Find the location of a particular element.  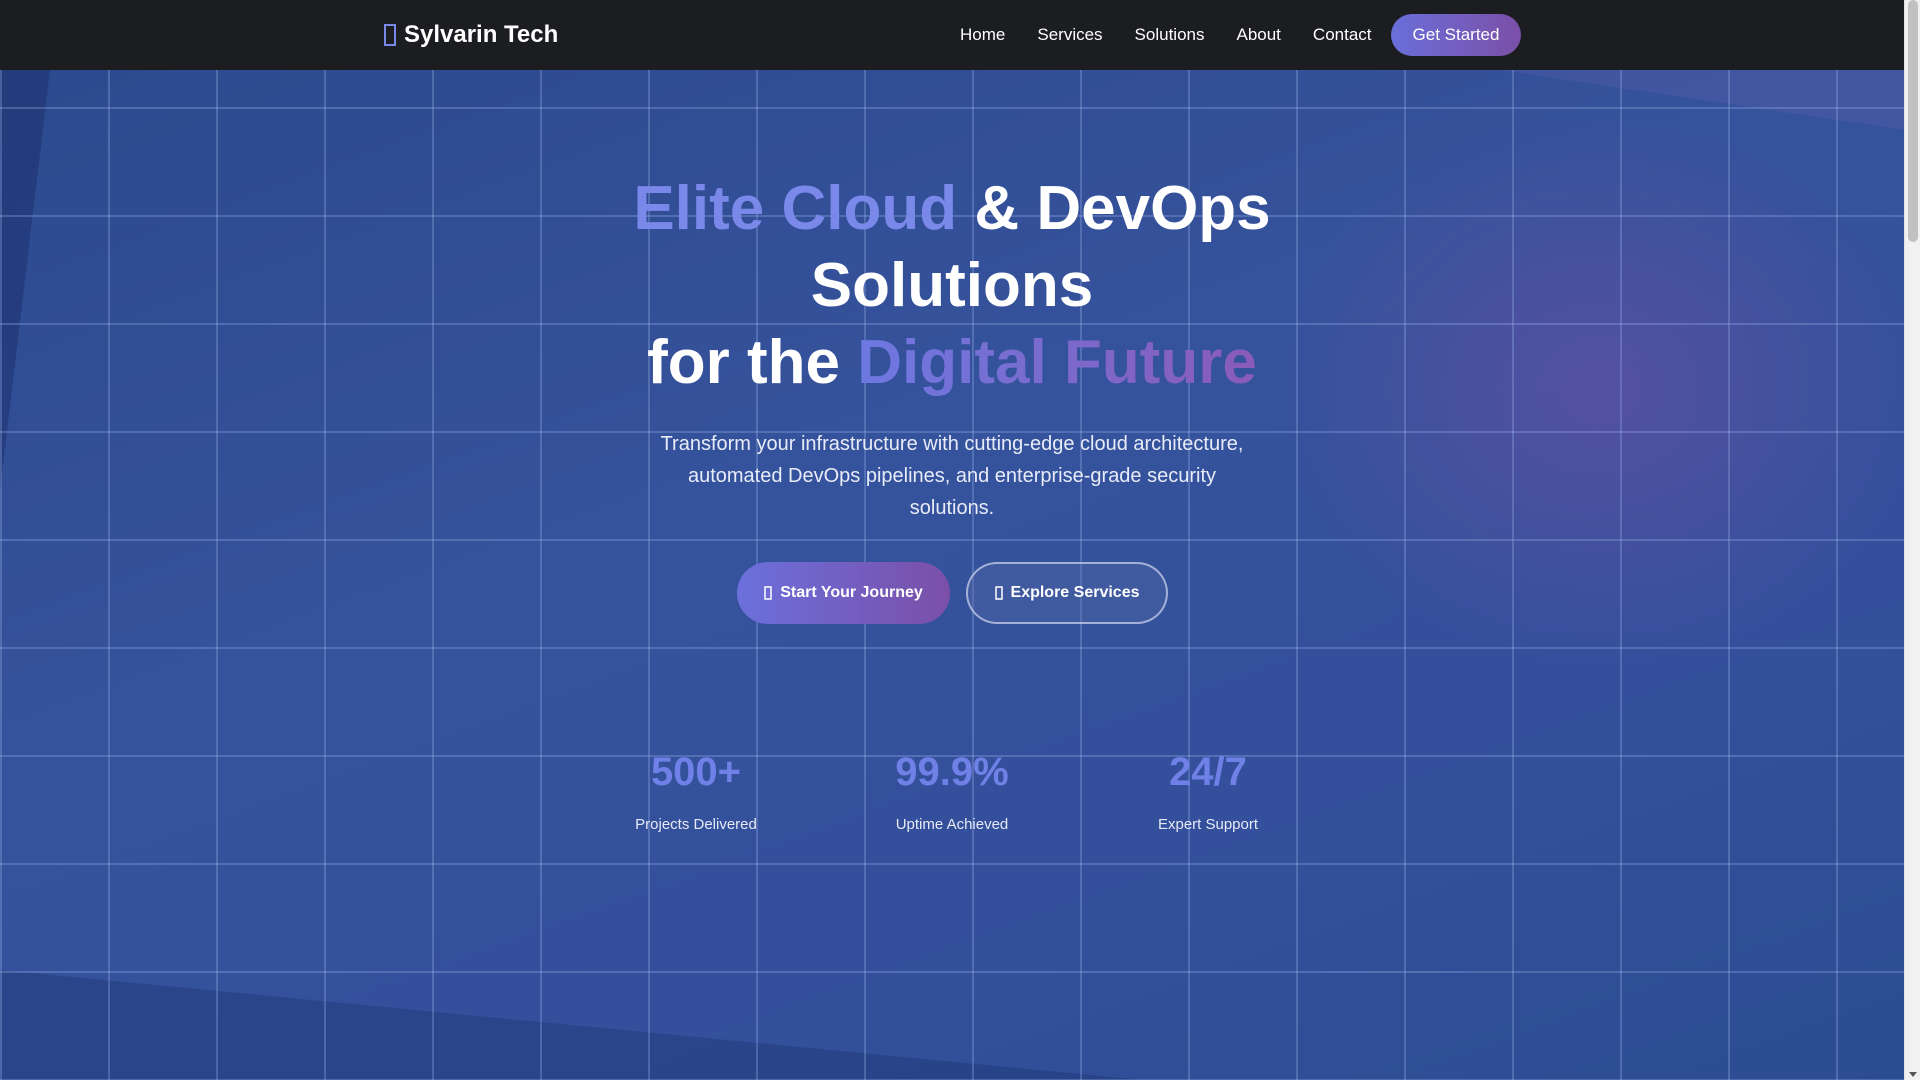

stat-uptime: 99.9% Uptime Achieved is located at coordinates (952, 791).